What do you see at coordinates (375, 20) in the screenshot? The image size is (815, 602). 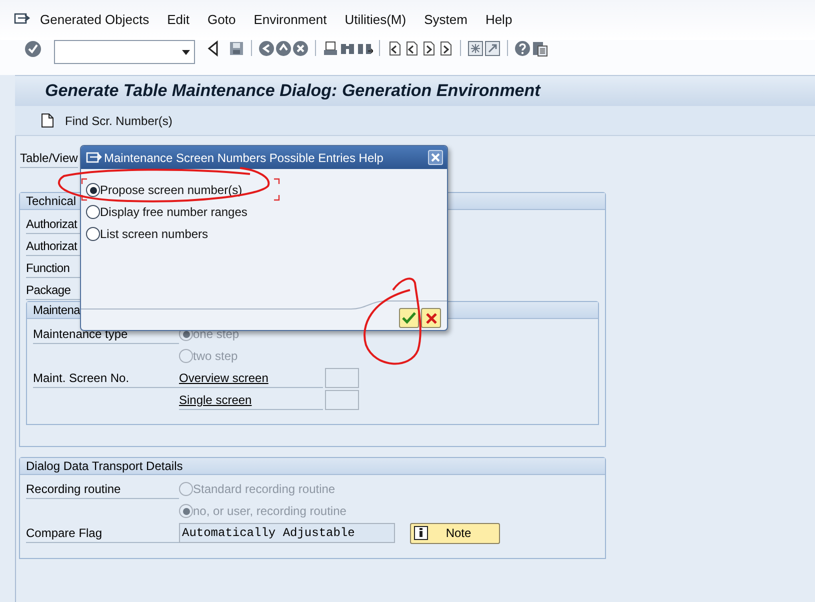 I see `menu-item: Utilities(M)` at bounding box center [375, 20].